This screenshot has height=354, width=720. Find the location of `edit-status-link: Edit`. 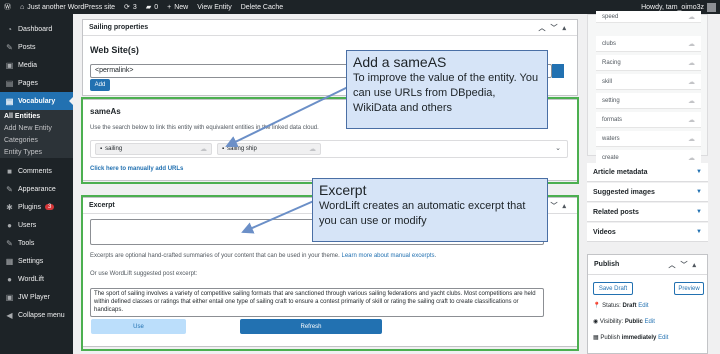

edit-status-link: Edit is located at coordinates (643, 306).